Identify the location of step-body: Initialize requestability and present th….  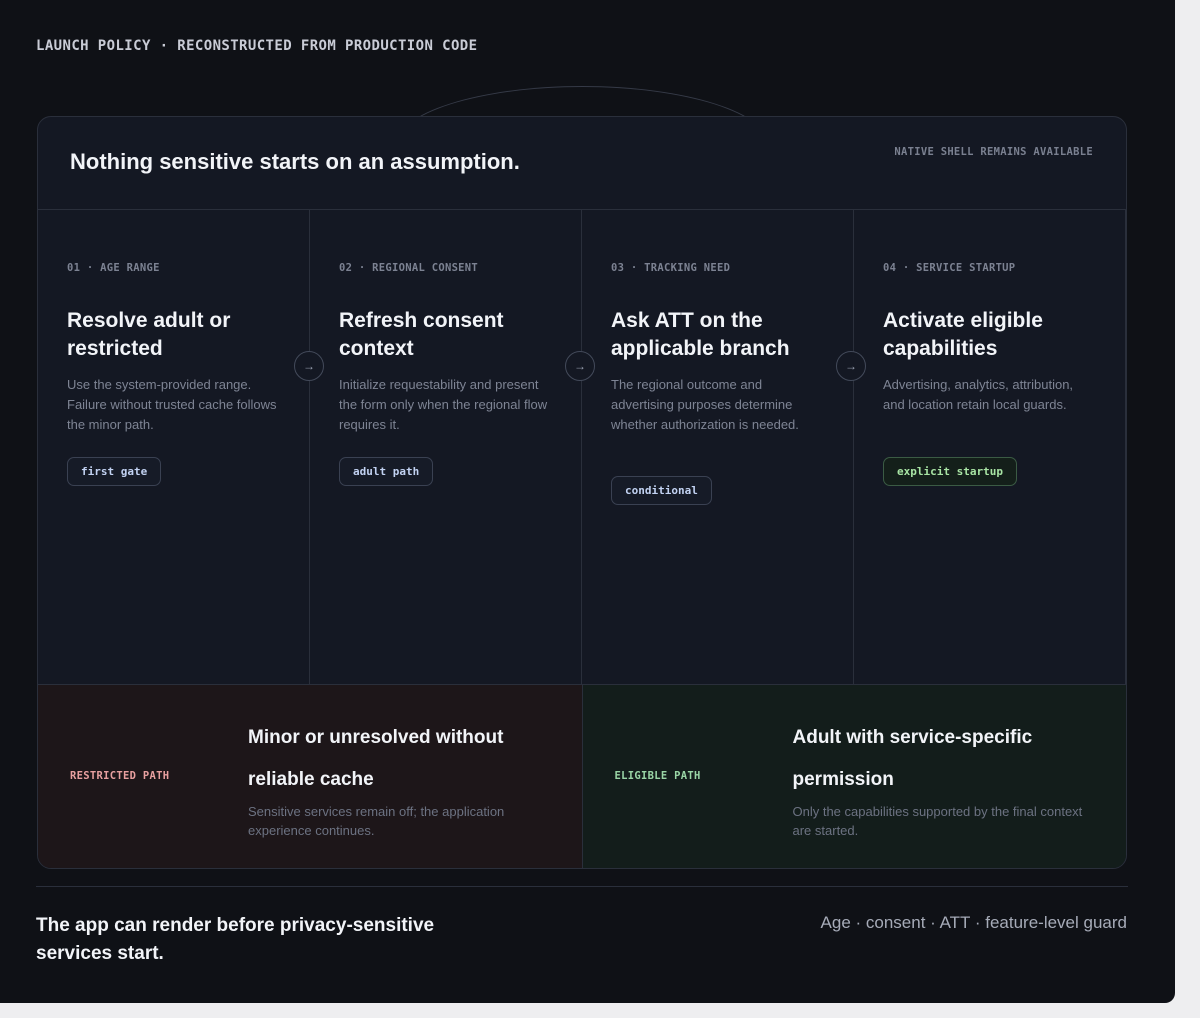
(443, 404).